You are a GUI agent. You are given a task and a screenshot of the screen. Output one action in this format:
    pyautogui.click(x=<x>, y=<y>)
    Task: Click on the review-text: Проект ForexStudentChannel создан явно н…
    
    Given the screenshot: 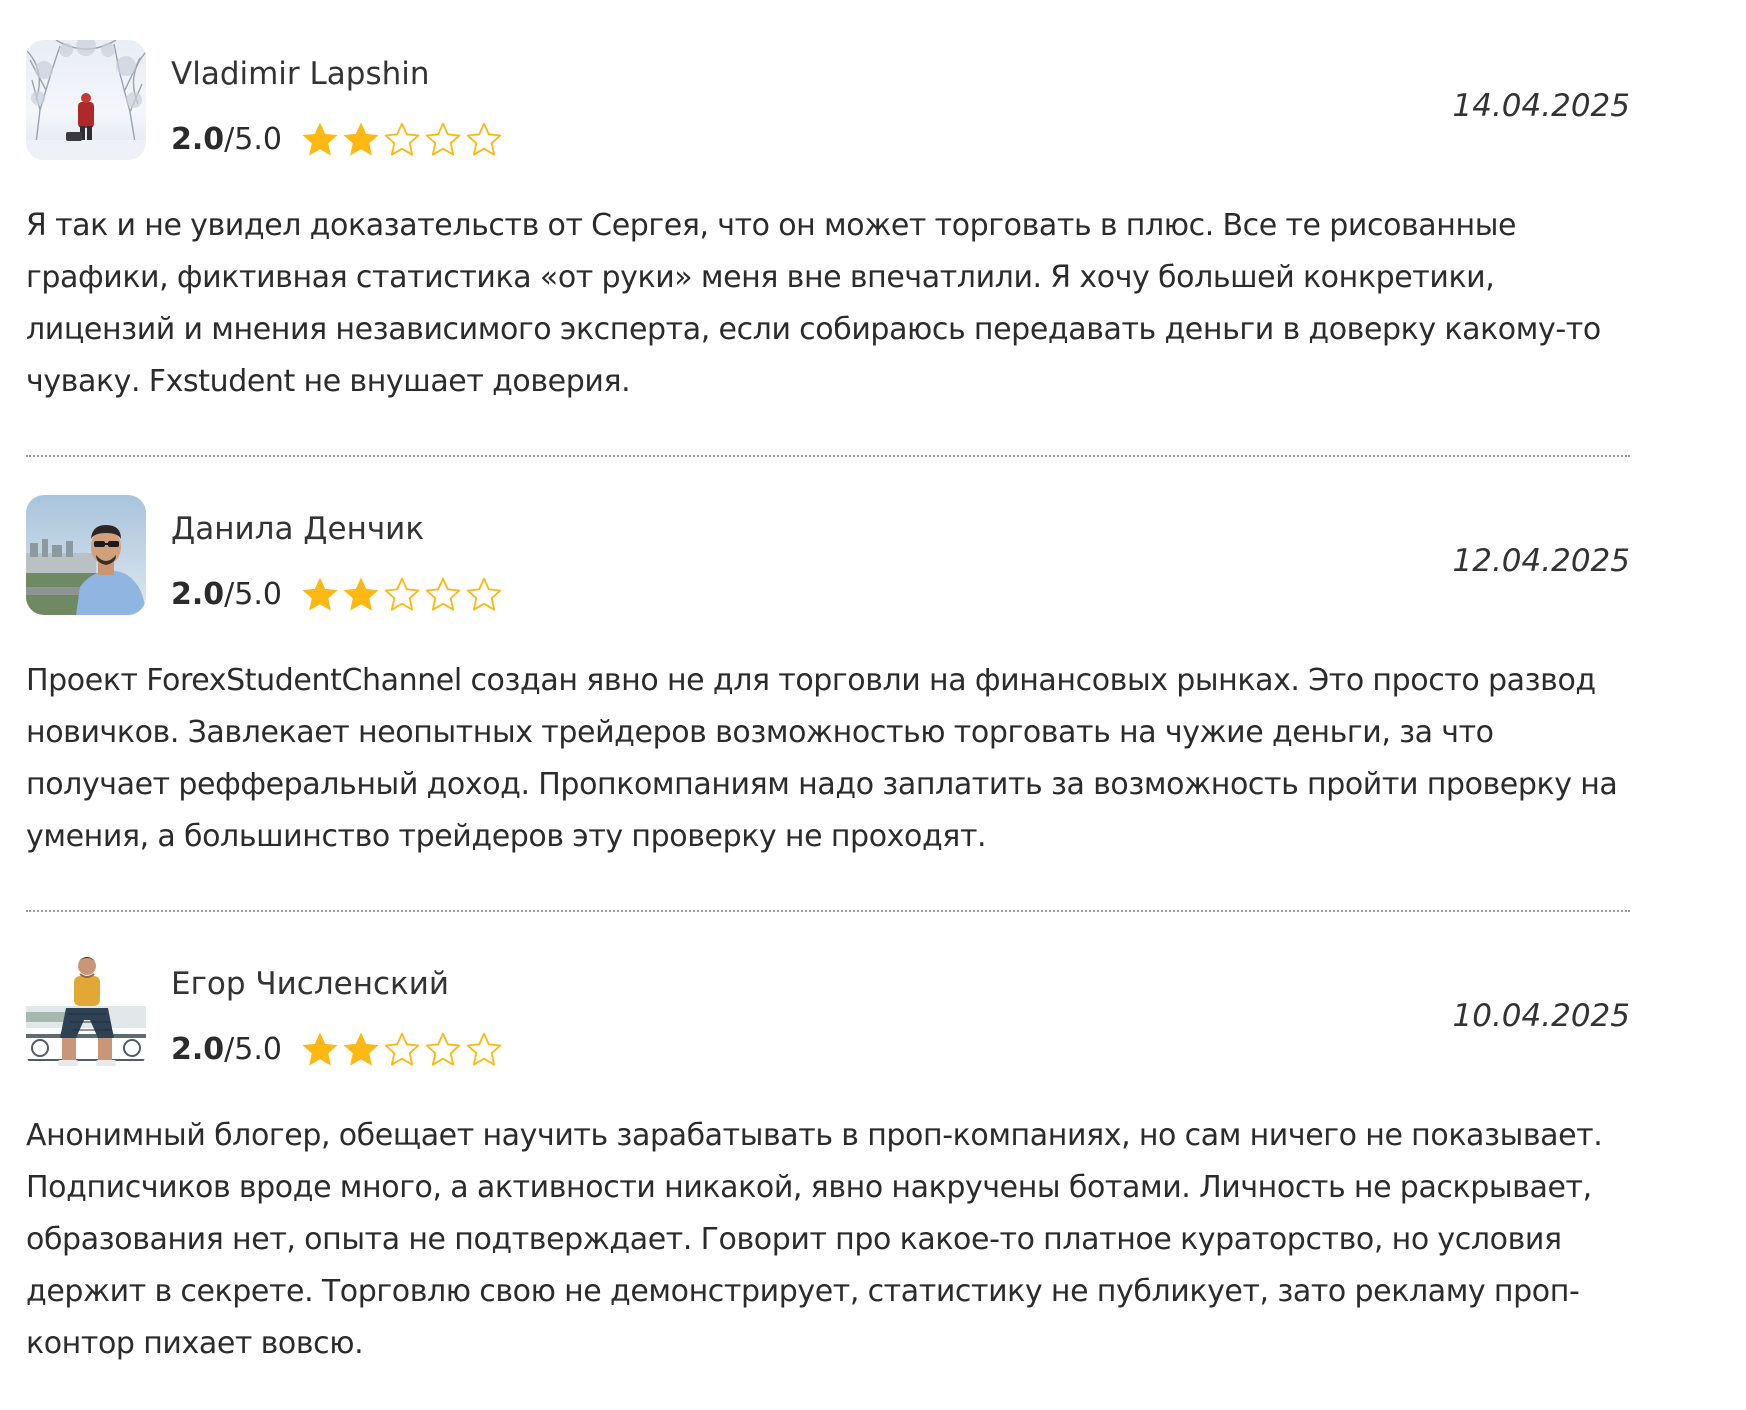 What is the action you would take?
    pyautogui.click(x=822, y=758)
    